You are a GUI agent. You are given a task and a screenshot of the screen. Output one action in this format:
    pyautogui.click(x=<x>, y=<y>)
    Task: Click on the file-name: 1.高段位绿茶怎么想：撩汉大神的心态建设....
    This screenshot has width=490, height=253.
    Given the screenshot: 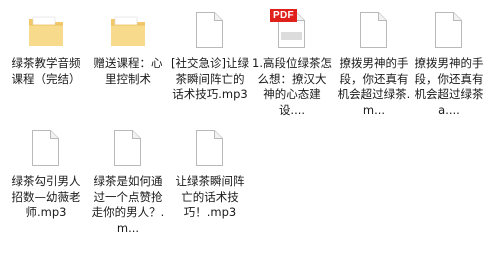 What is the action you would take?
    pyautogui.click(x=292, y=86)
    